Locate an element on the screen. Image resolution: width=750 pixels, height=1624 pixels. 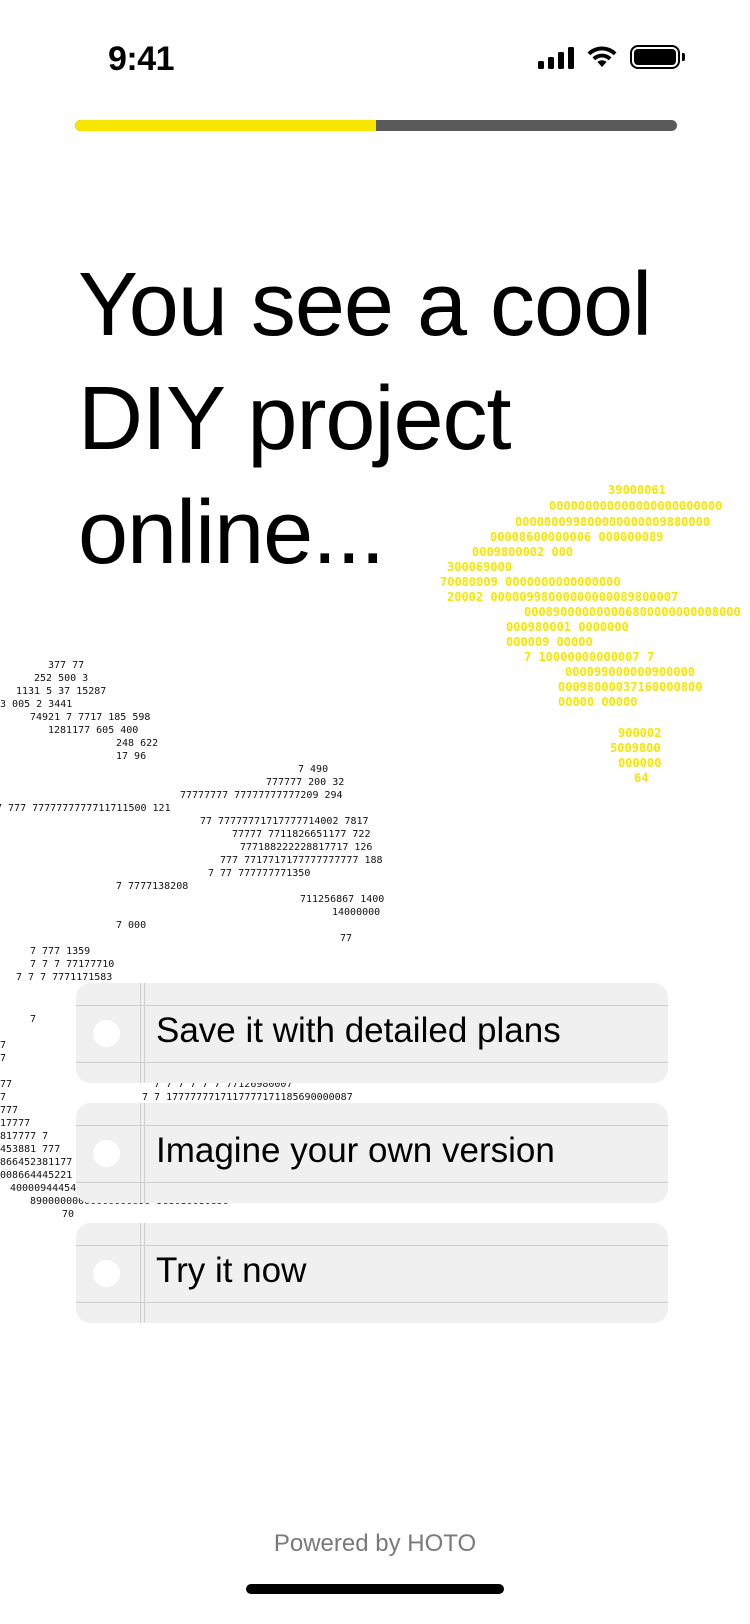
svg-text: 711256867 1400 is located at coordinates (342, 899).